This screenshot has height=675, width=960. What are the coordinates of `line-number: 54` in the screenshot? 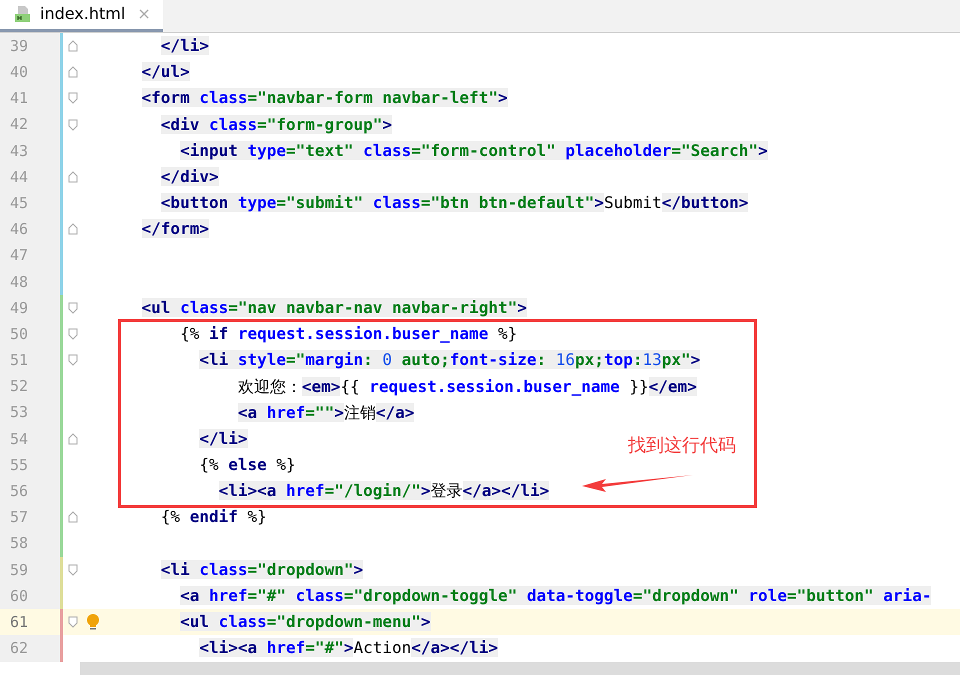 It's located at (30, 439).